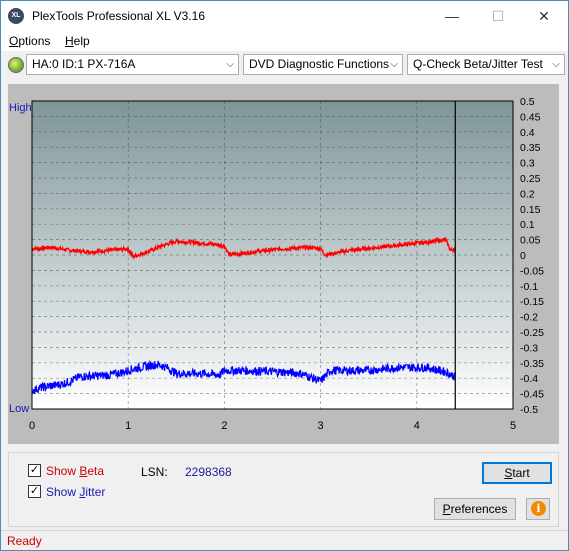  I want to click on preferences-button: Preferences, so click(475, 509).